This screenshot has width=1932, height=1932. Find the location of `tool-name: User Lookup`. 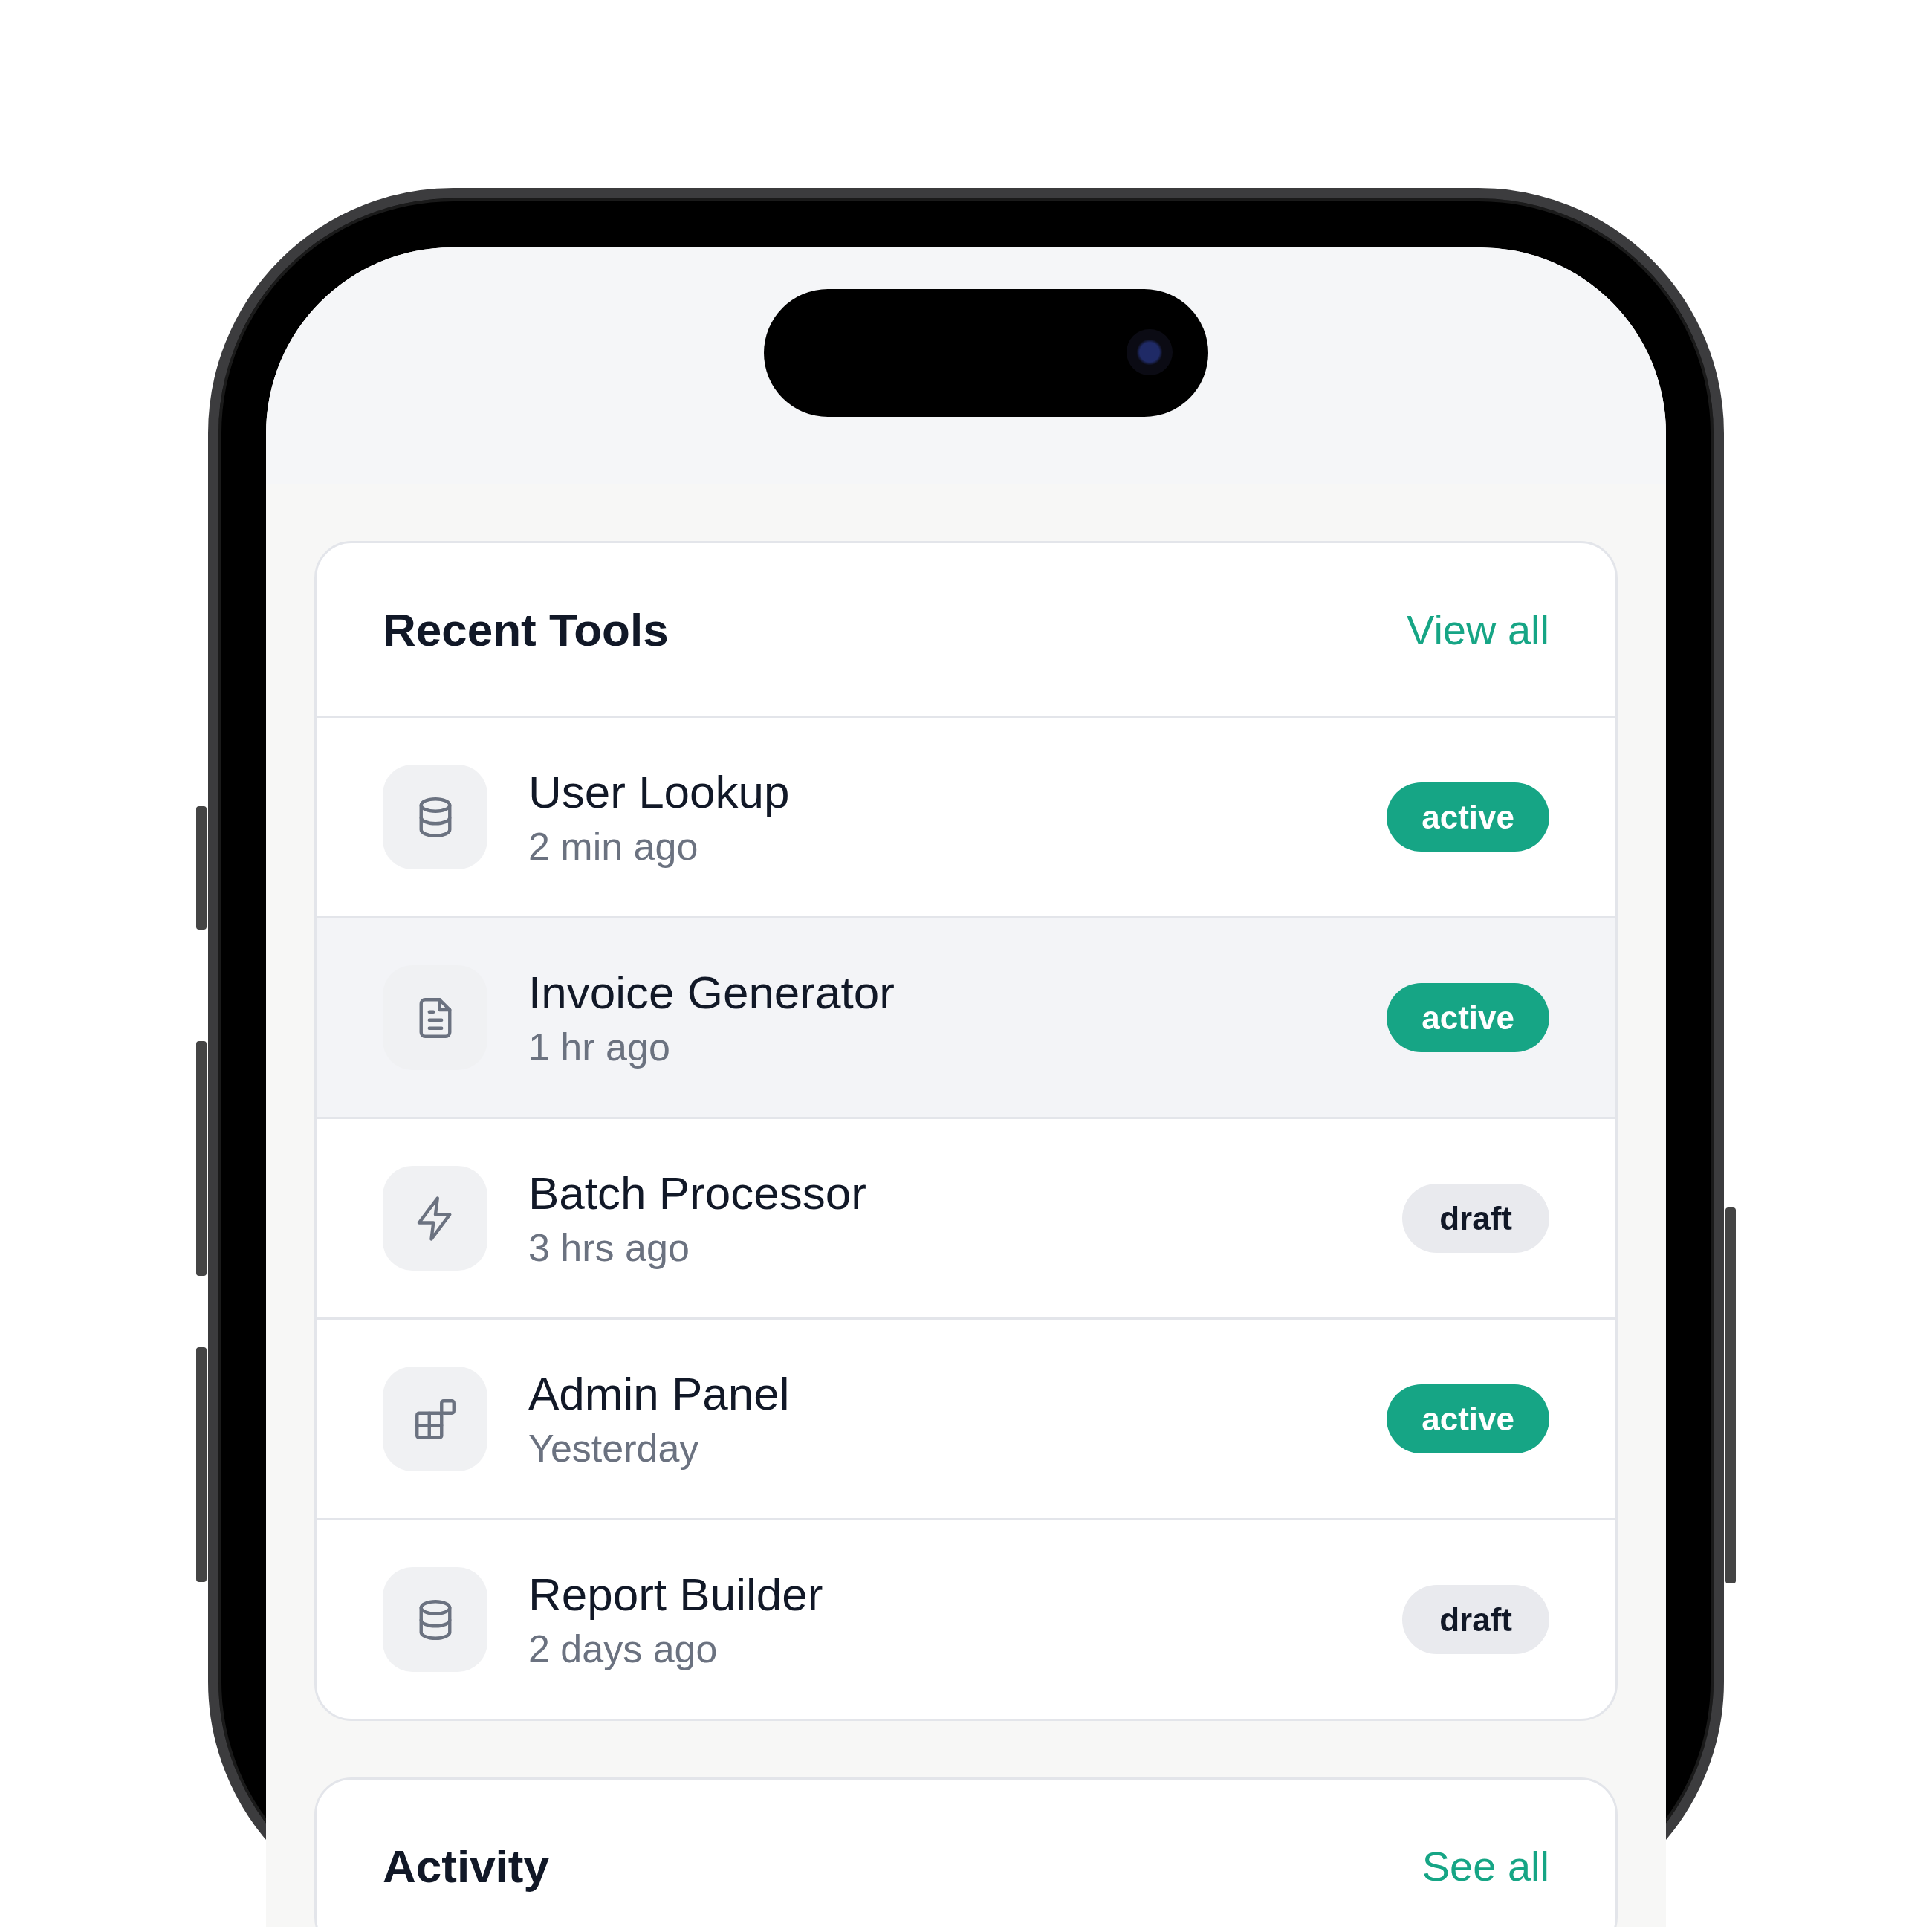

tool-name: User Lookup is located at coordinates (659, 792).